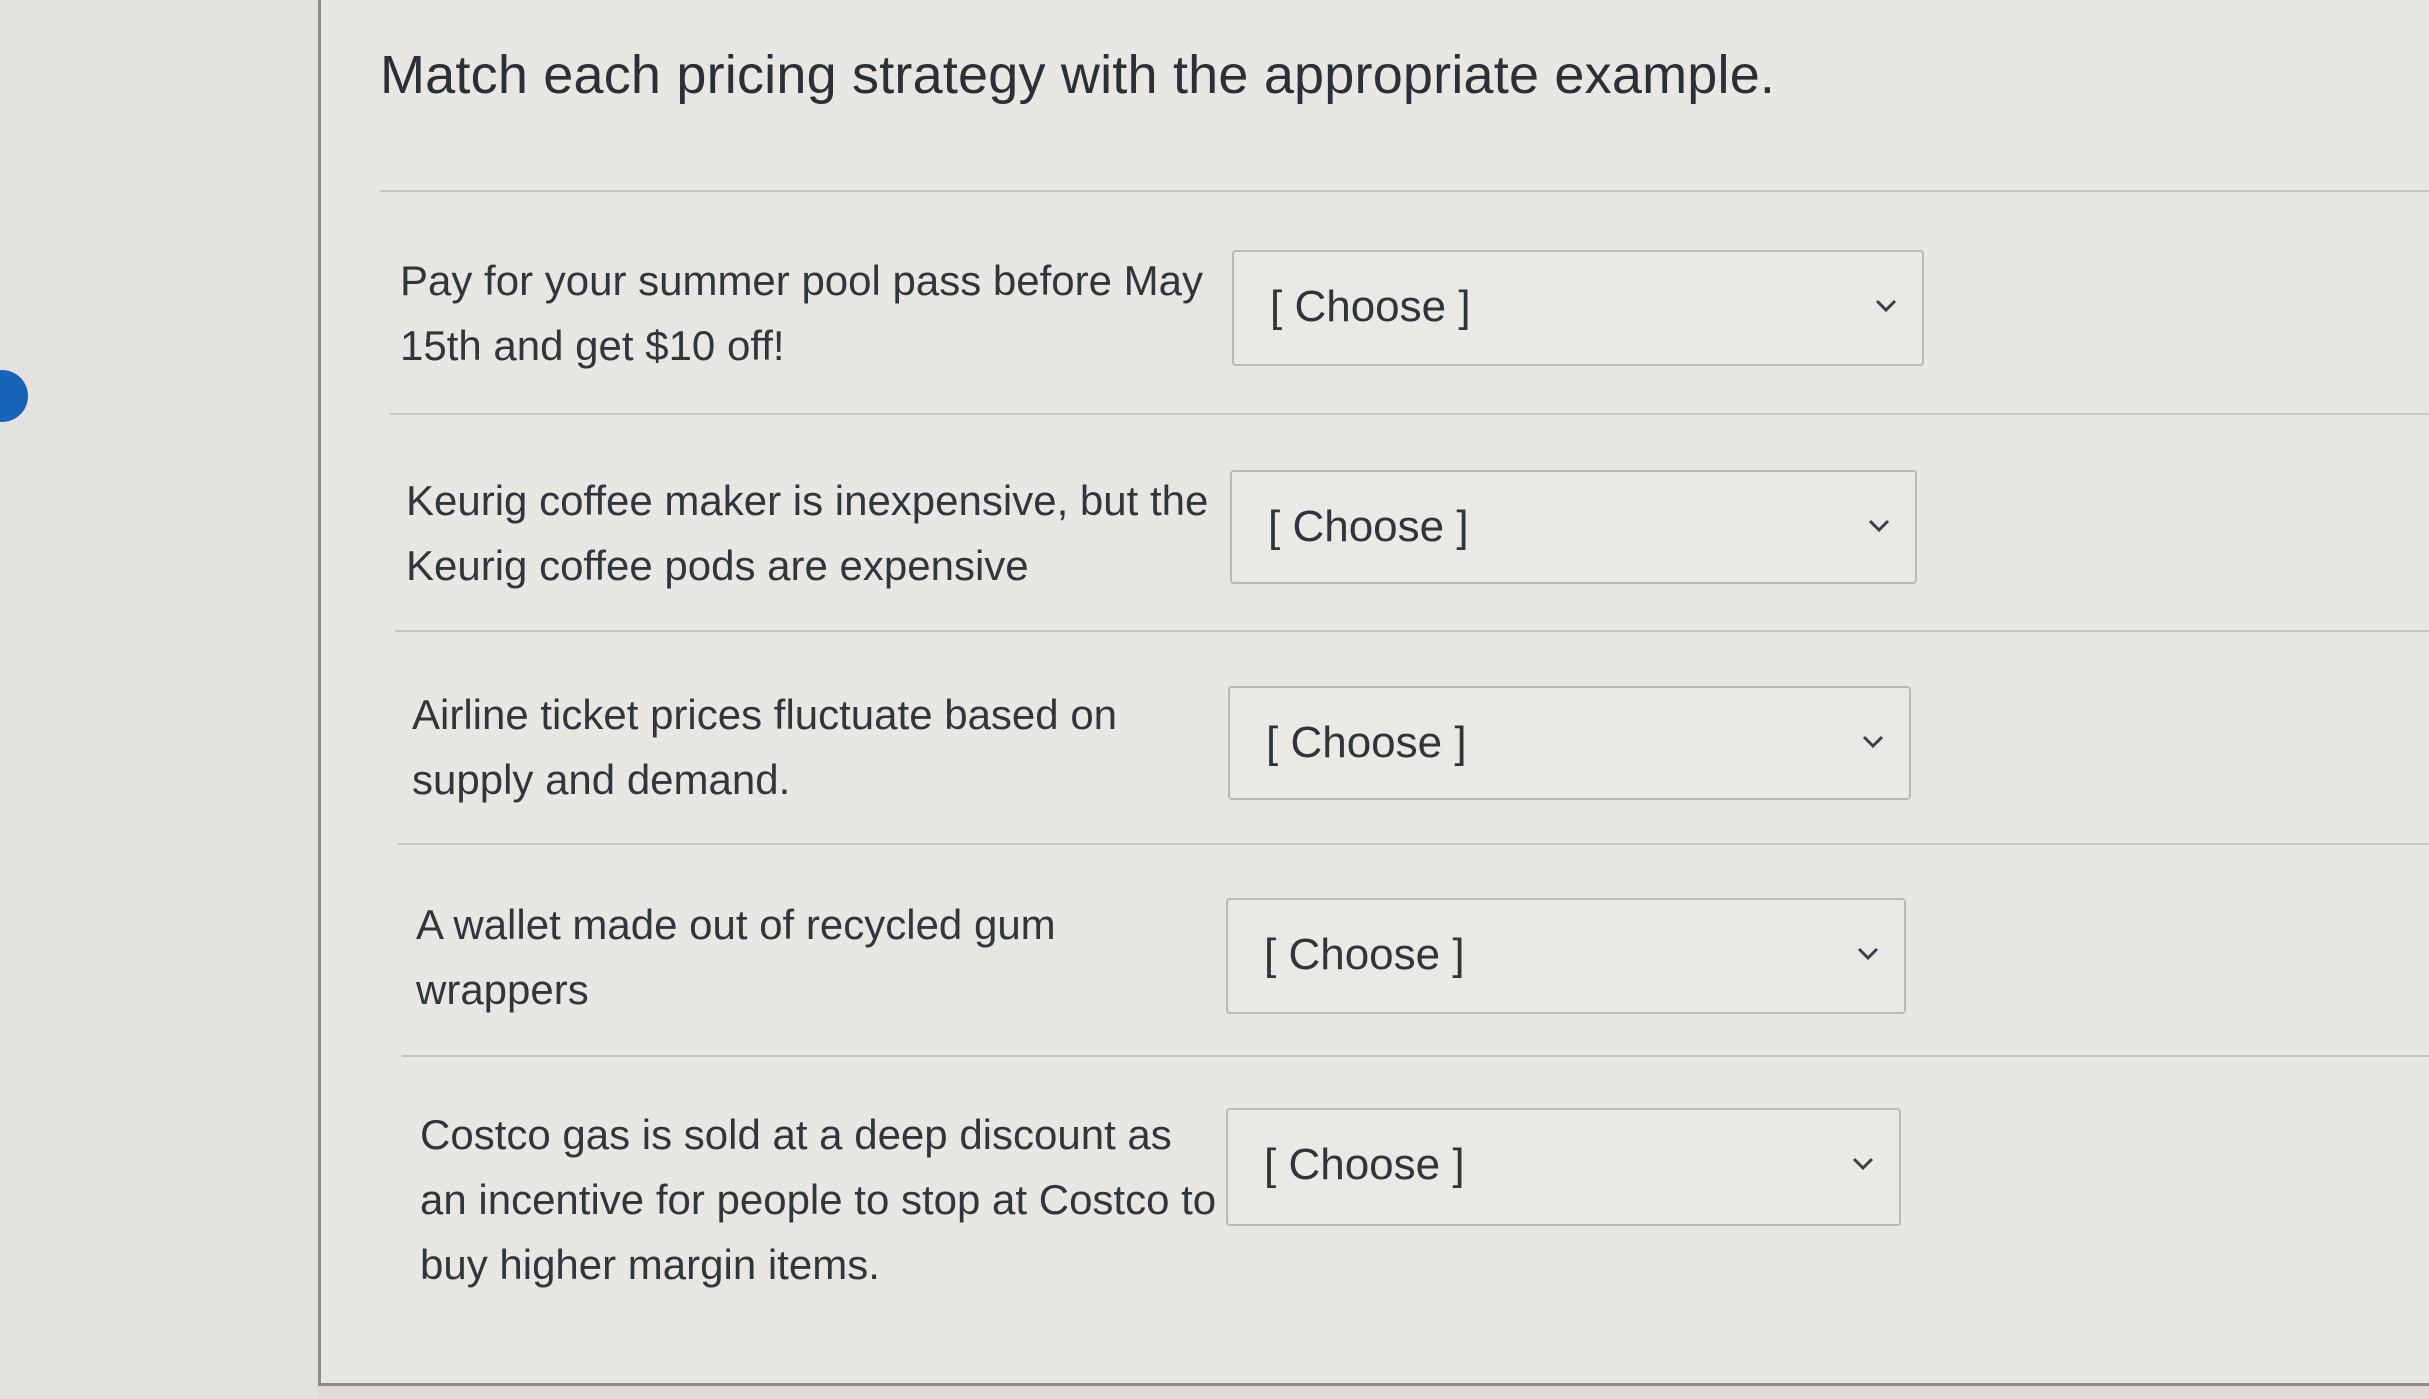 This screenshot has height=1399, width=2429. Describe the element at coordinates (1578, 308) in the screenshot. I see `match-select-1: [ Choose ]` at that location.